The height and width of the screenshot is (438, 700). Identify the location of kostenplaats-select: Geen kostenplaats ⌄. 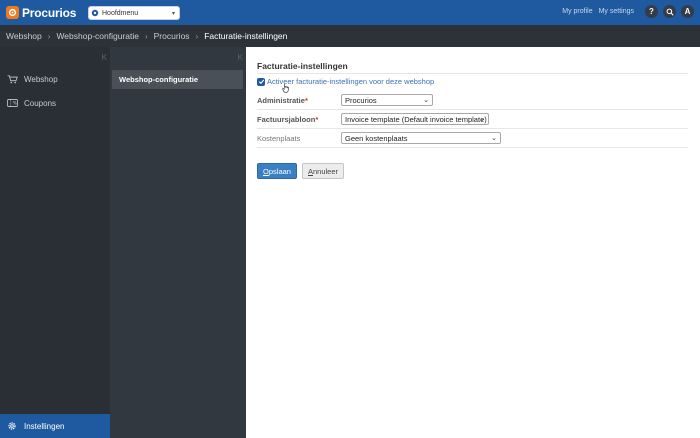
(421, 138).